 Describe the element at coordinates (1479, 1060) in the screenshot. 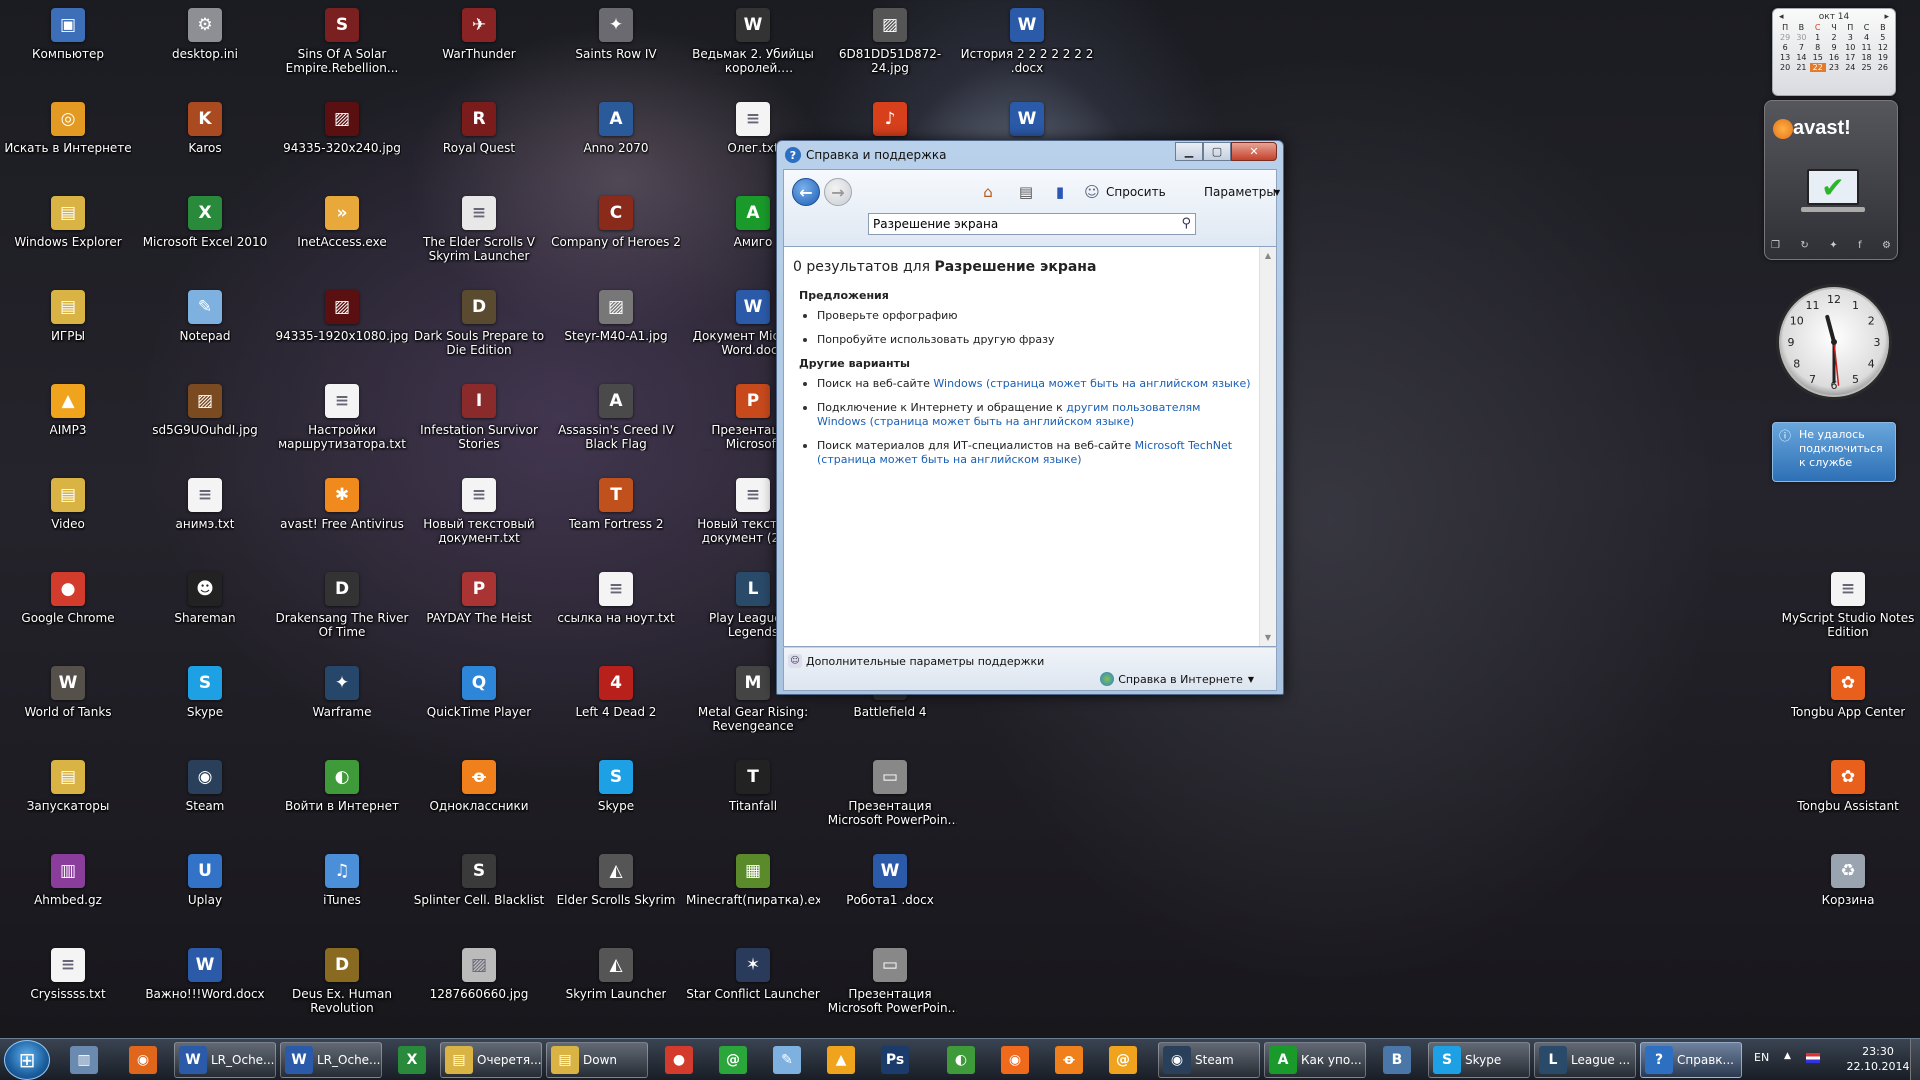

I see `taskbar-skype: S Skype` at that location.